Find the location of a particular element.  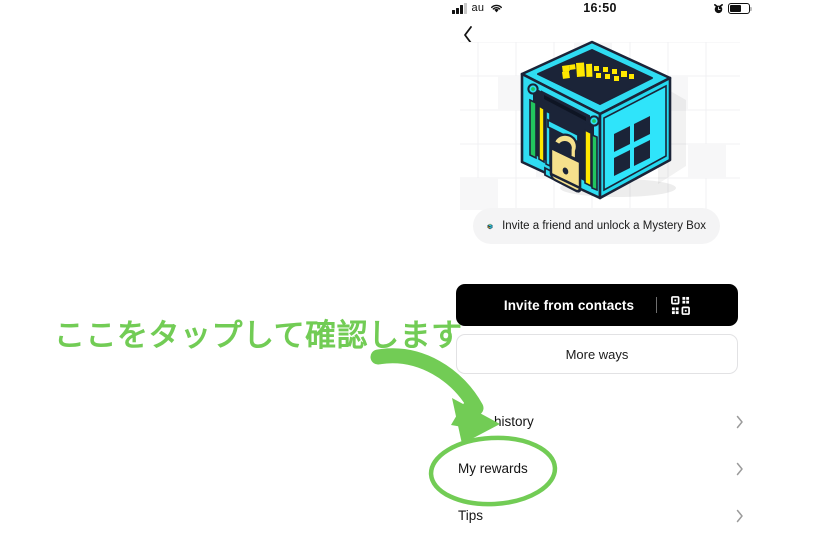

more-ways-label: More ways is located at coordinates (597, 354).